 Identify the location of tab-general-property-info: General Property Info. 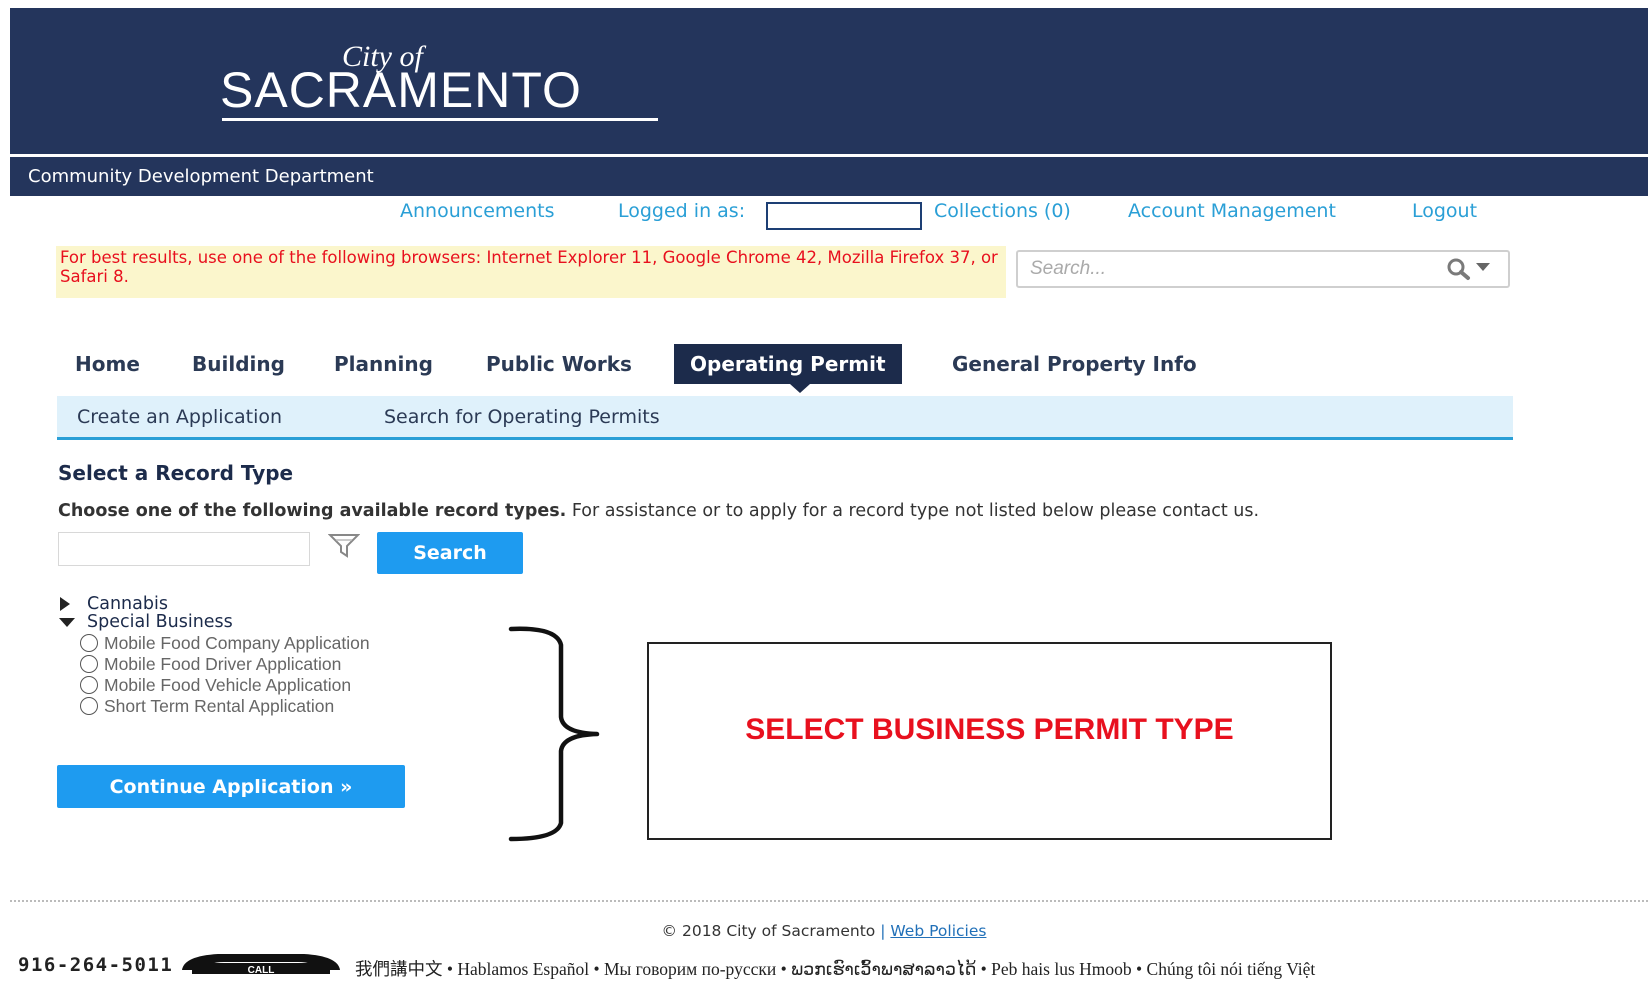
(1074, 364).